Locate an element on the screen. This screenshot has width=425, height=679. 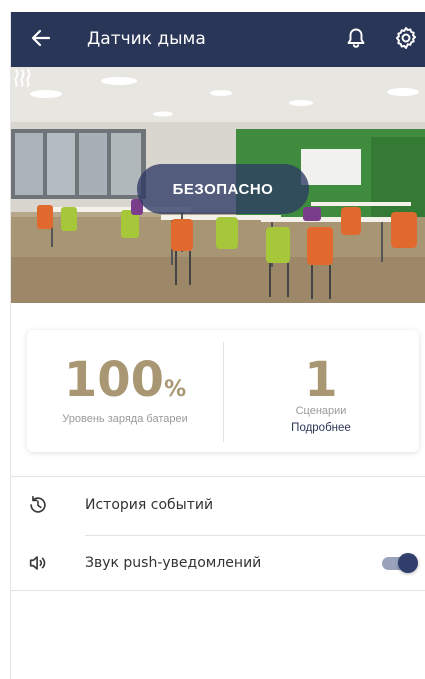
details-link: Подробнее is located at coordinates (321, 428).